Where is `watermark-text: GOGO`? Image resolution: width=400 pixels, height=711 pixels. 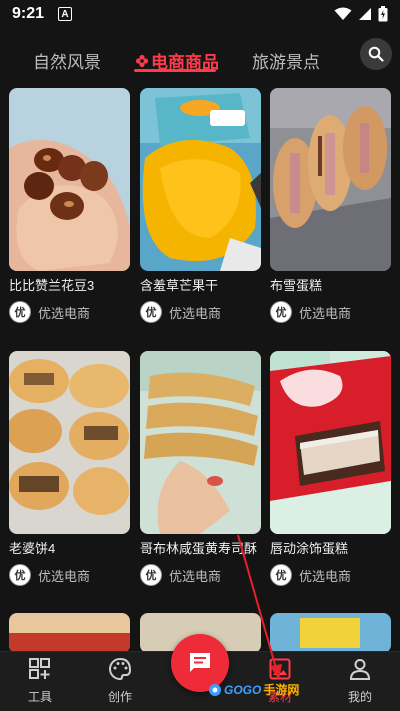 watermark-text: GOGO is located at coordinates (243, 689).